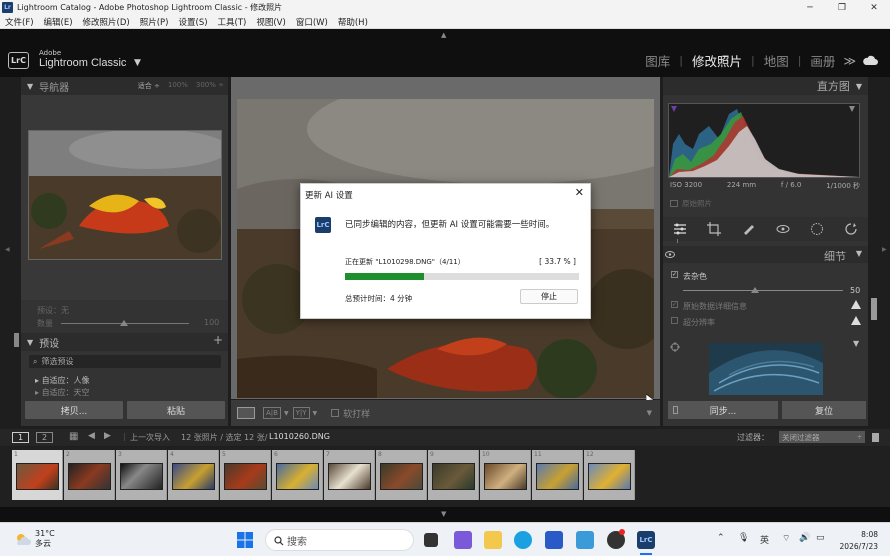 The height and width of the screenshot is (556, 890). I want to click on denoise-checkbox: ✓, so click(674, 274).